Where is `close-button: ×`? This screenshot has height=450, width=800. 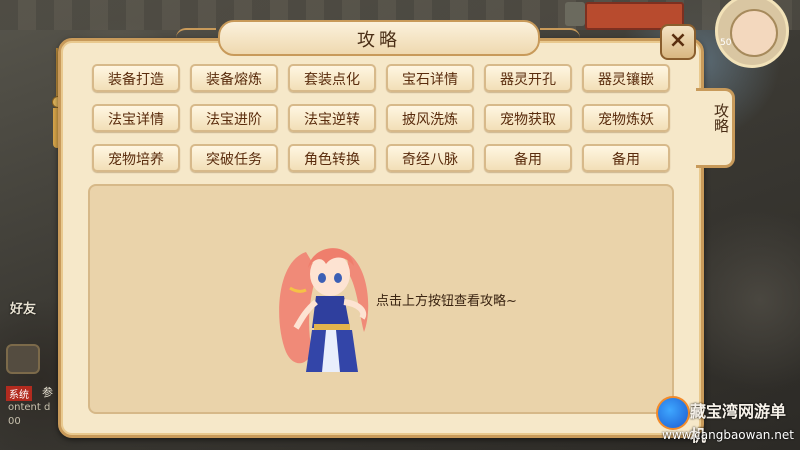
close-button: × is located at coordinates (678, 42).